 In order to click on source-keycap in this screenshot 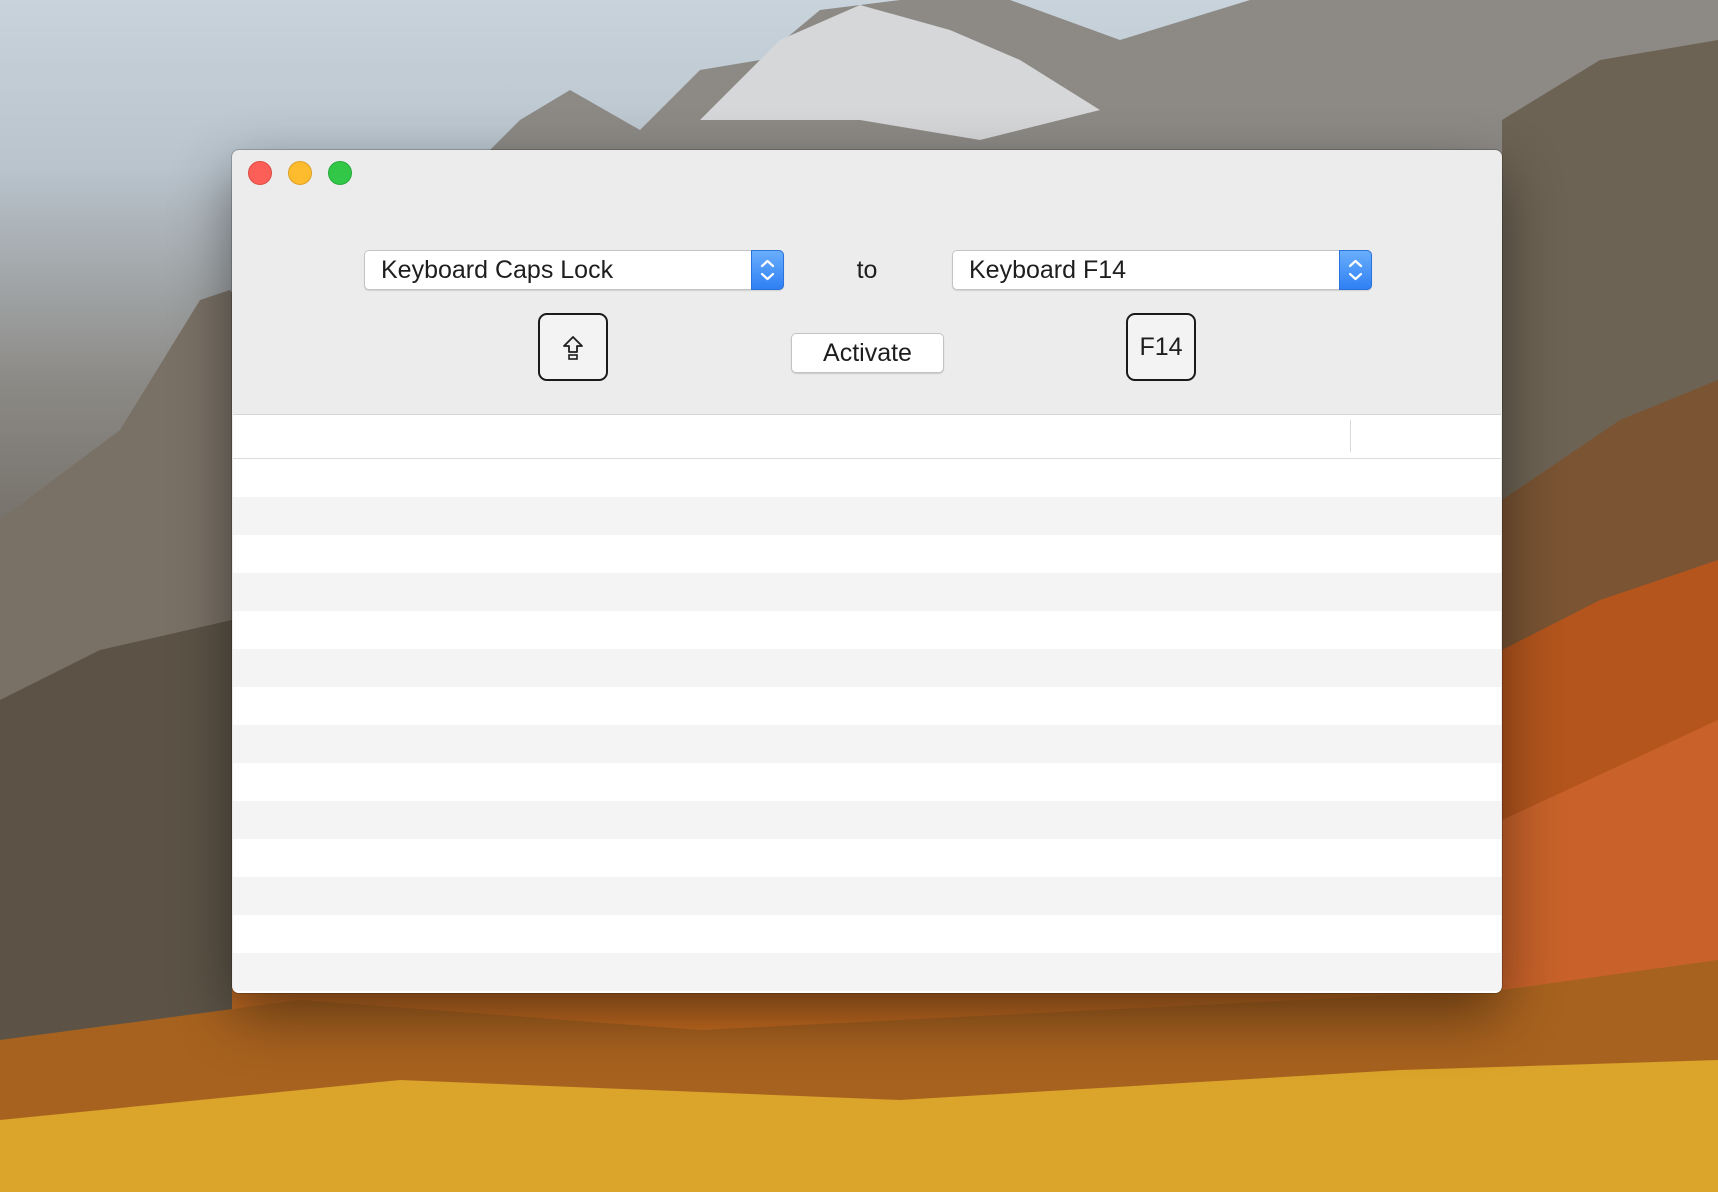, I will do `click(573, 347)`.